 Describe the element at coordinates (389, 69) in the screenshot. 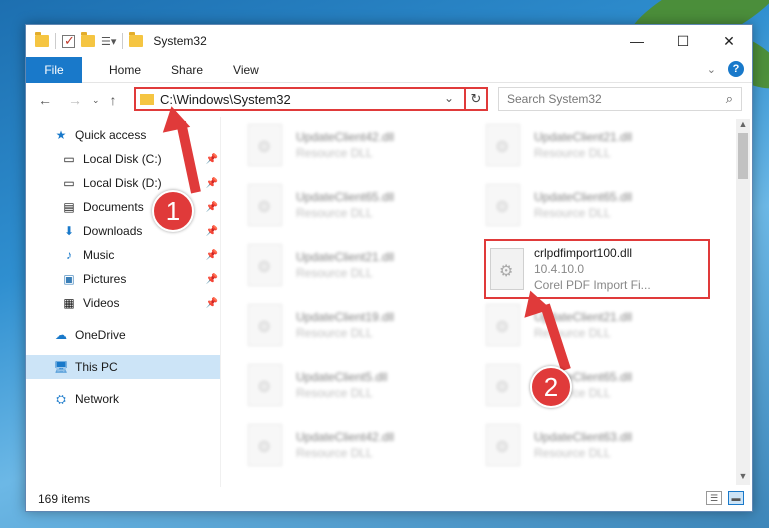

I see `ribbon-tabs: File Home Share View ⌄ ?` at that location.